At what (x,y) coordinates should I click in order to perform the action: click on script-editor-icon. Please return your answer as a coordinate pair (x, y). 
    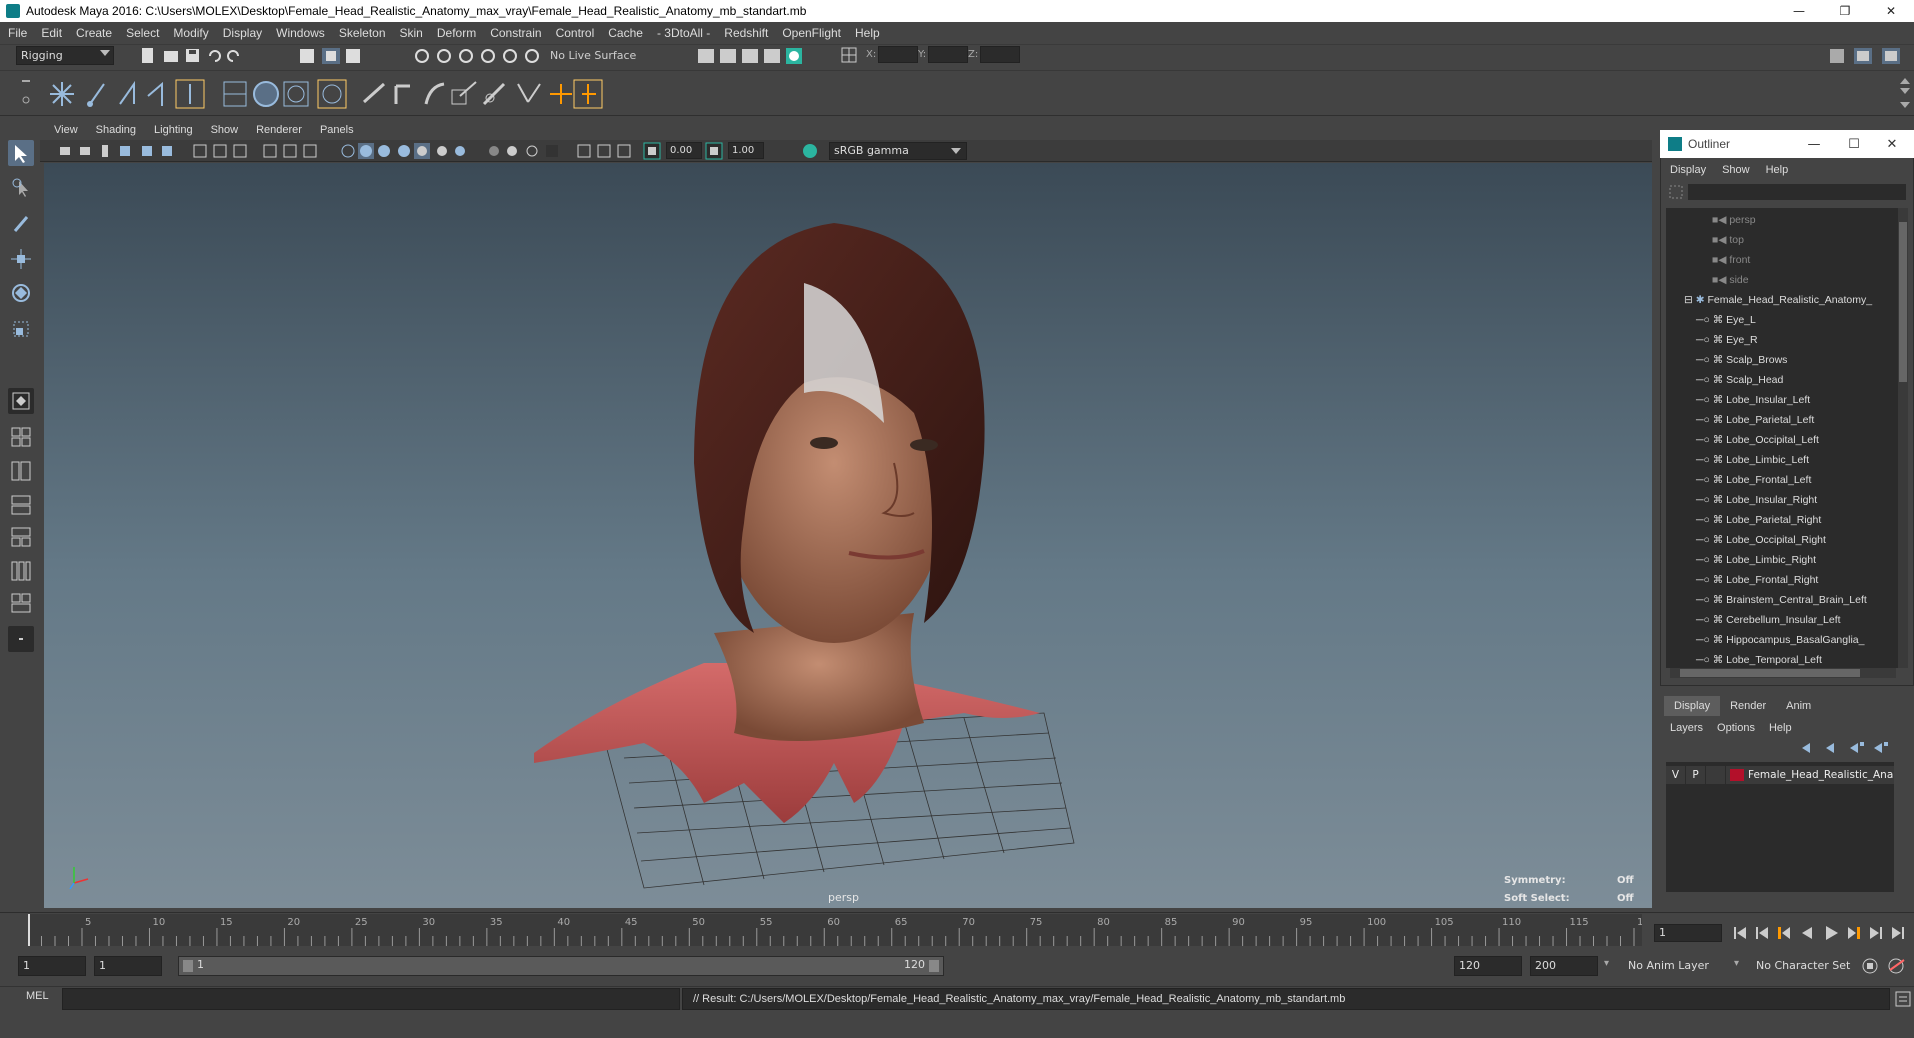
    Looking at the image, I should click on (1903, 999).